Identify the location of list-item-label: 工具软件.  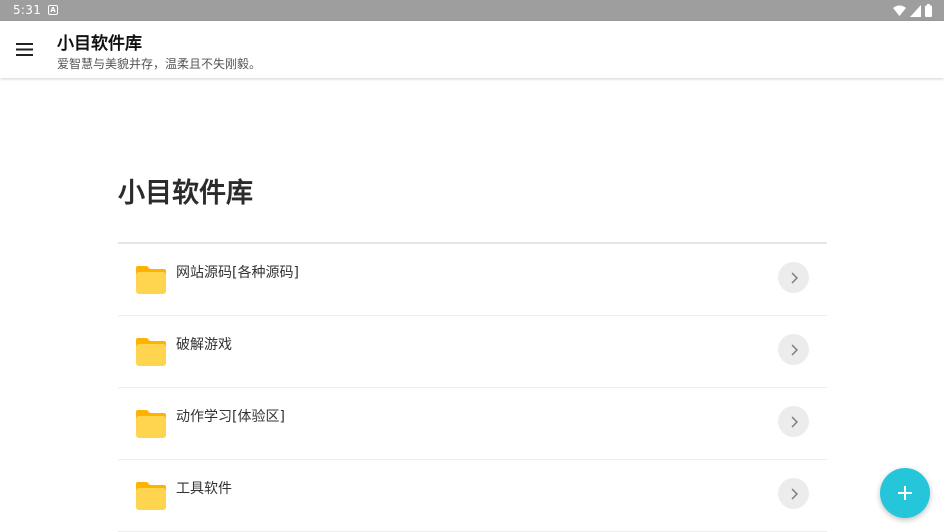
(204, 489).